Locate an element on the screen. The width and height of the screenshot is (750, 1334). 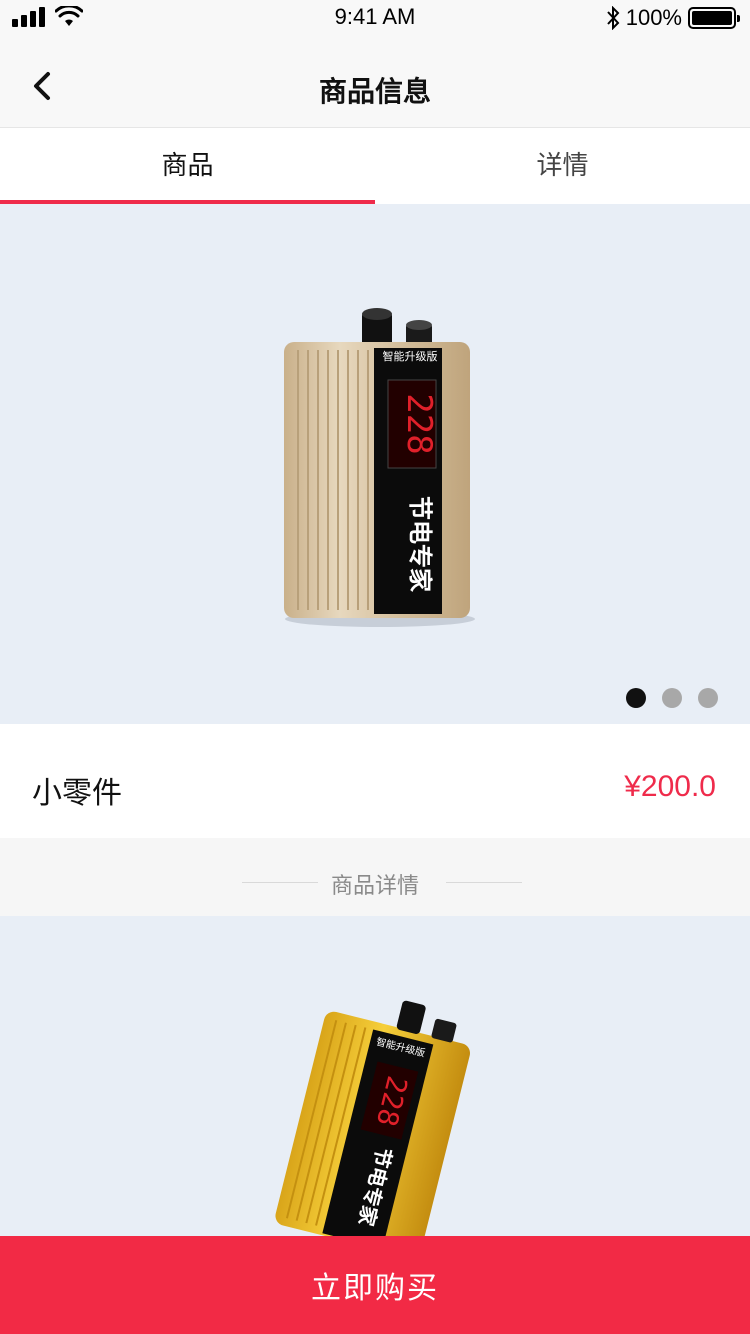
banner-device-brand: 节电专家 is located at coordinates (420, 544).